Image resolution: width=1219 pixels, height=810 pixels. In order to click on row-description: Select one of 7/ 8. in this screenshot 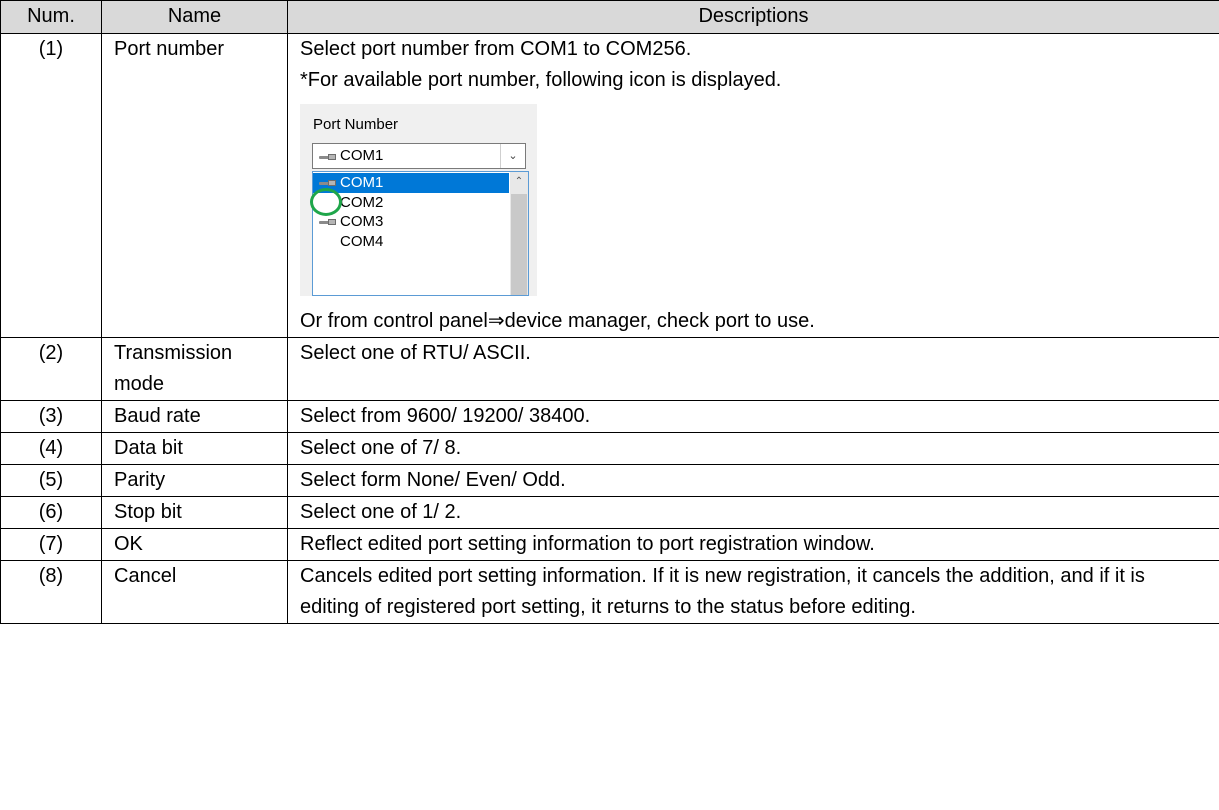, I will do `click(753, 448)`.